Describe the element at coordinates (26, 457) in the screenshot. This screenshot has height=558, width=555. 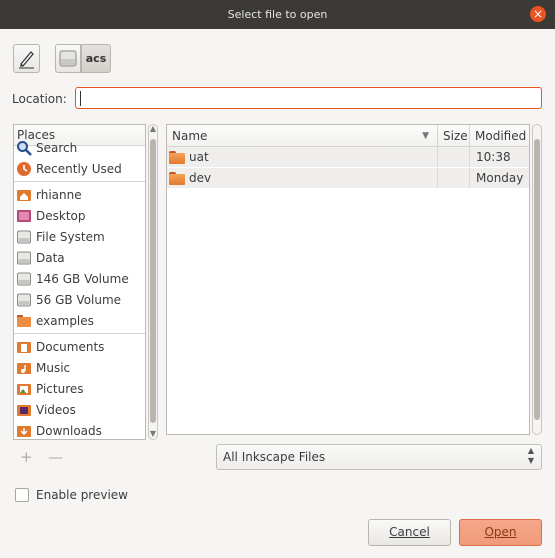
I see `add-bookmark-button: +` at that location.